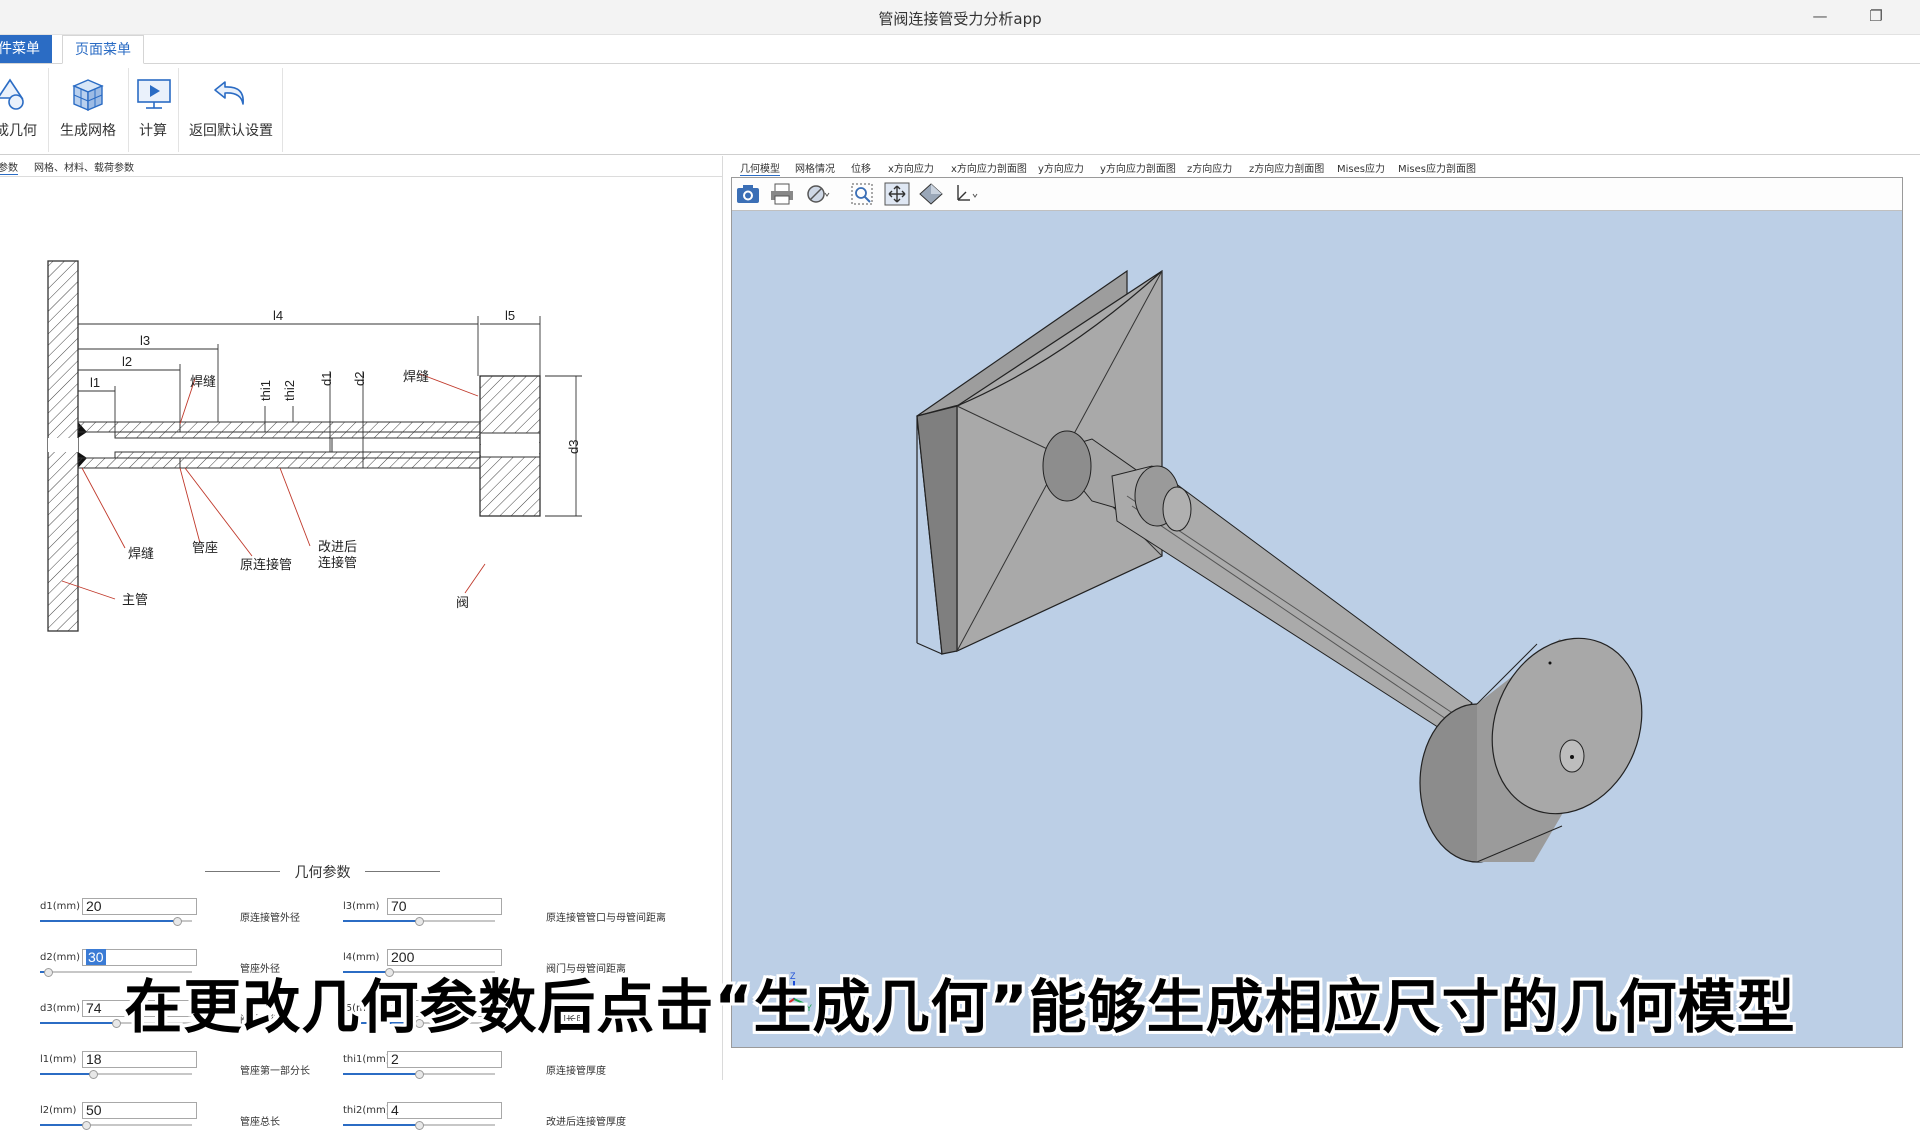 The width and height of the screenshot is (1920, 1132). What do you see at coordinates (444, 906) in the screenshot?
I see `param-input: 70` at bounding box center [444, 906].